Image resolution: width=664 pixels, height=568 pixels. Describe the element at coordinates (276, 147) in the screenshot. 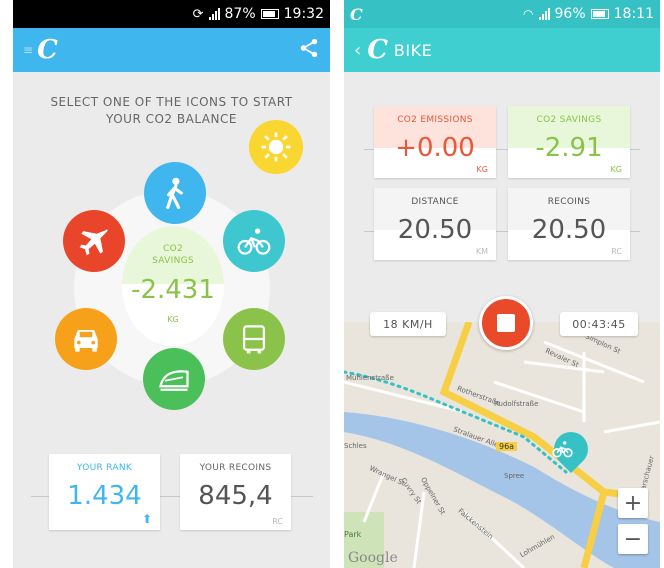

I see `sun-icon` at that location.